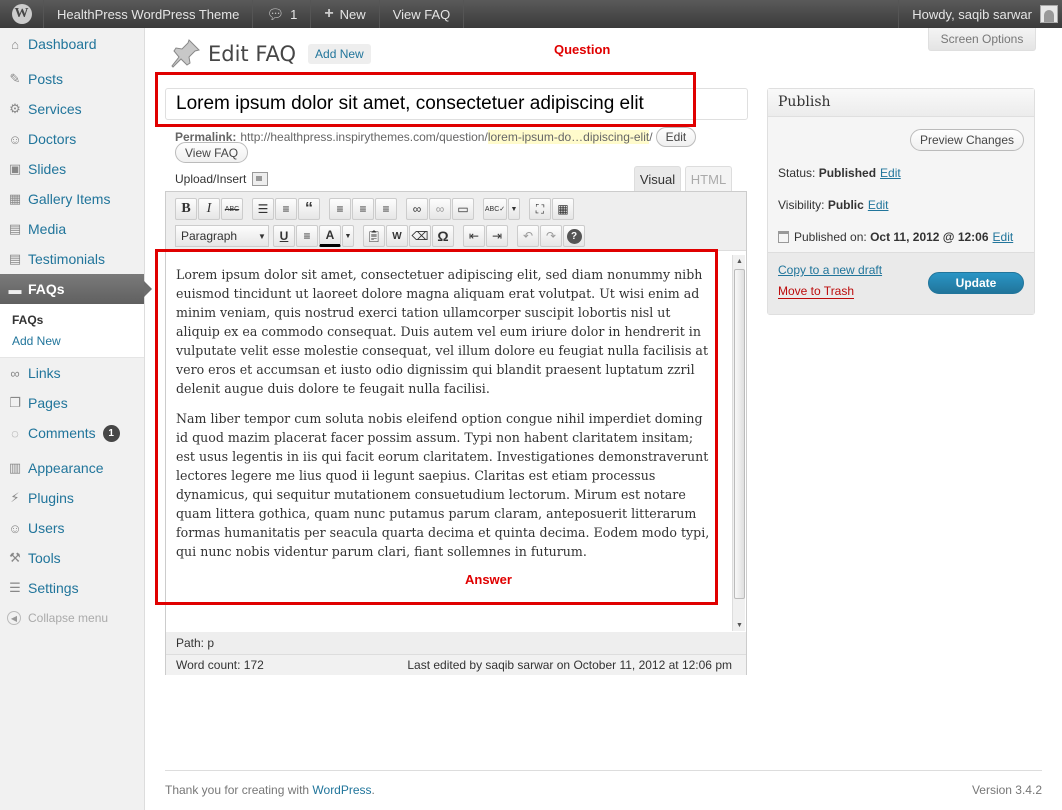 This screenshot has height=810, width=1062. I want to click on copy-to-draft-link: Copy to a new draft, so click(830, 270).